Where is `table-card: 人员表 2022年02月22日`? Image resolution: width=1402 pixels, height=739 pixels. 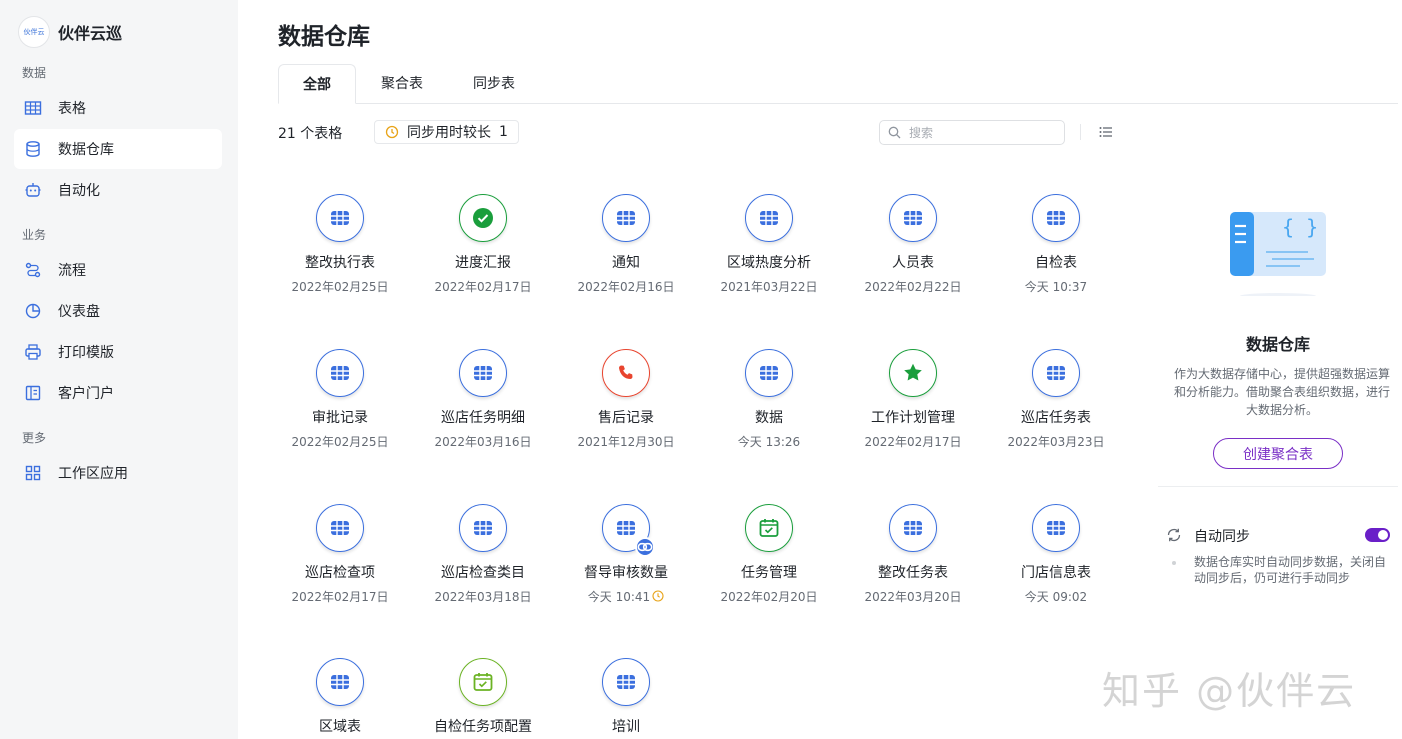 table-card: 人员表 2022年02月22日 is located at coordinates (913, 244).